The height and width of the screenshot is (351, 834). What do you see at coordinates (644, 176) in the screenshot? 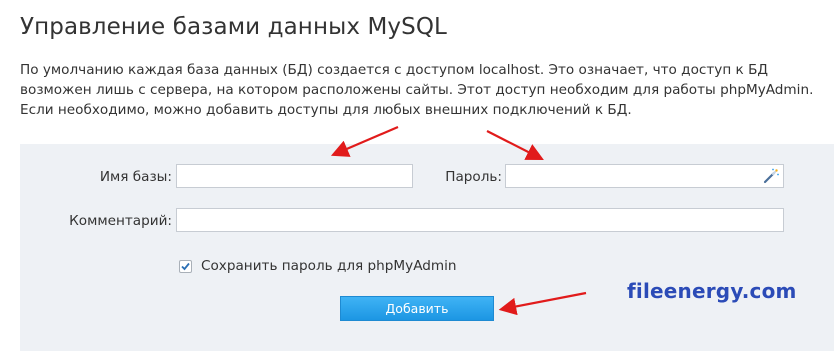
I see `password-input` at bounding box center [644, 176].